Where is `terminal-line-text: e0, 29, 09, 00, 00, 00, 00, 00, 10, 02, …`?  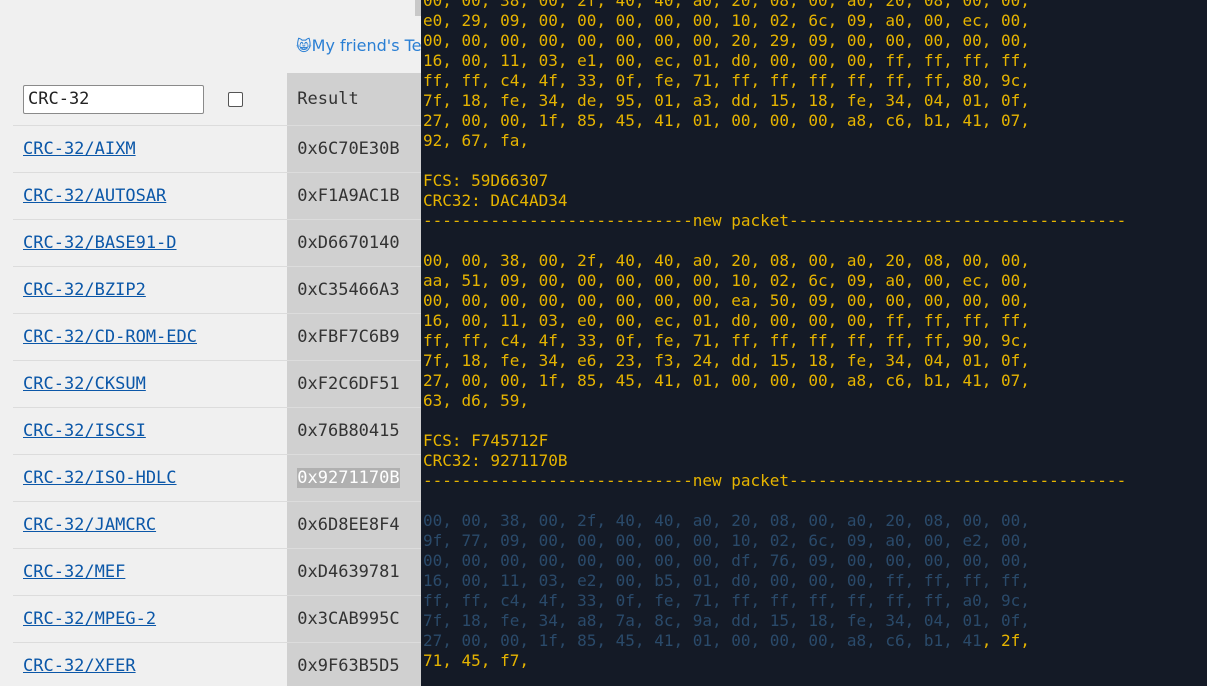 terminal-line-text: e0, 29, 09, 00, 00, 00, 00, 00, 10, 02, … is located at coordinates (726, 20).